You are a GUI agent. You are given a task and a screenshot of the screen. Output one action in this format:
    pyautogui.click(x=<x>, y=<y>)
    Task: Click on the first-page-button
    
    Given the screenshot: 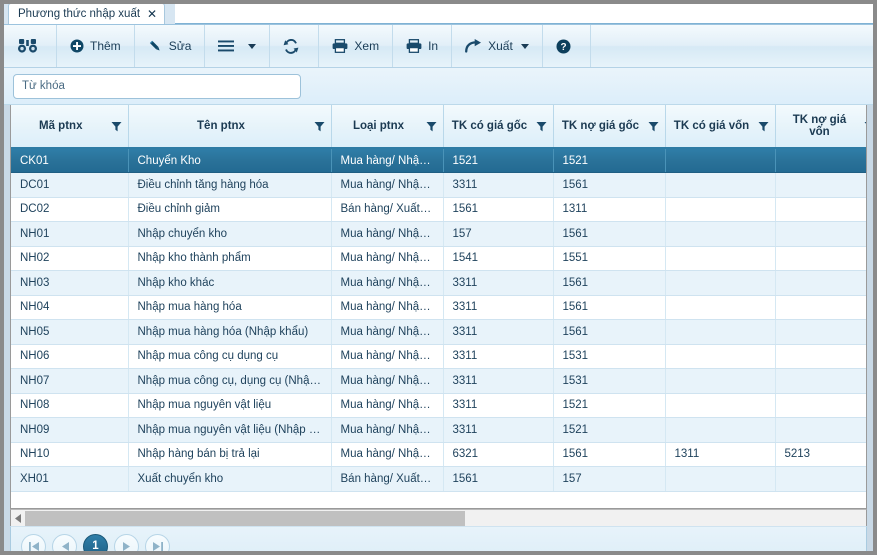 What is the action you would take?
    pyautogui.click(x=33, y=542)
    